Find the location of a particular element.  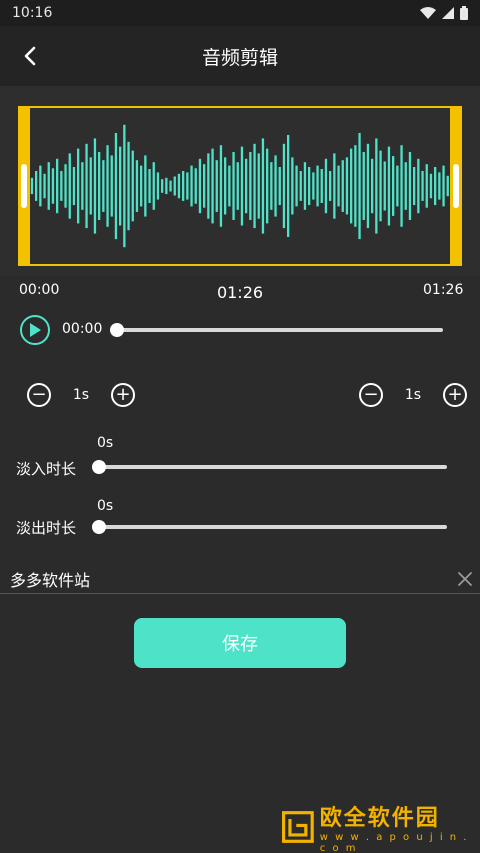

minus-icon: − is located at coordinates (371, 394).